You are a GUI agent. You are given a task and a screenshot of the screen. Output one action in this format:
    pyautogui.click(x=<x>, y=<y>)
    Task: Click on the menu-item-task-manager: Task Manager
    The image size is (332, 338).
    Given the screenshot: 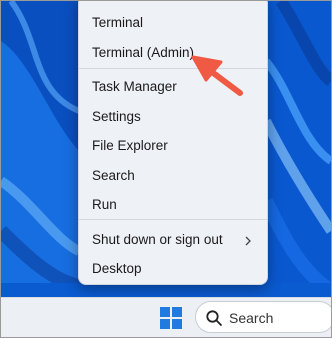 What is the action you would take?
    pyautogui.click(x=134, y=87)
    